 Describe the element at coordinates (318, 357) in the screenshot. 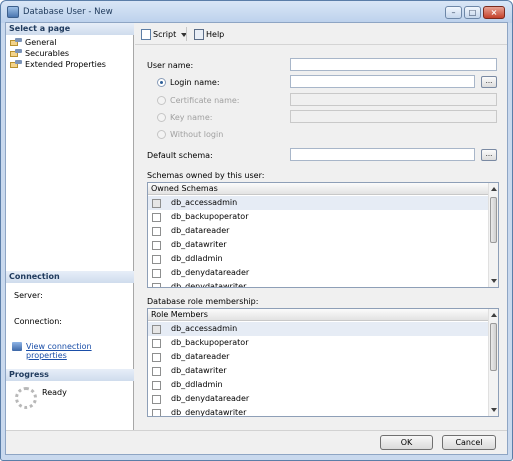

I see `role-row: db_datareader` at that location.